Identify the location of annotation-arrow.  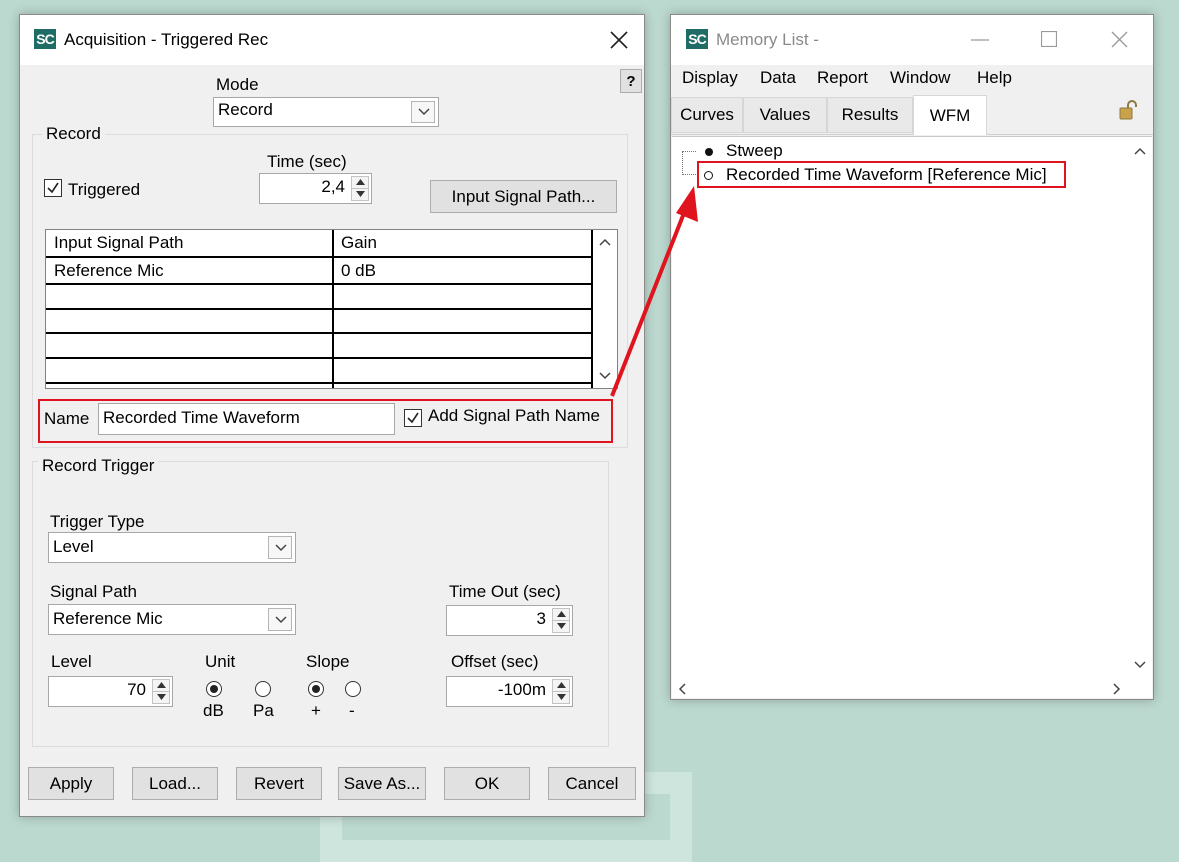
(654, 291).